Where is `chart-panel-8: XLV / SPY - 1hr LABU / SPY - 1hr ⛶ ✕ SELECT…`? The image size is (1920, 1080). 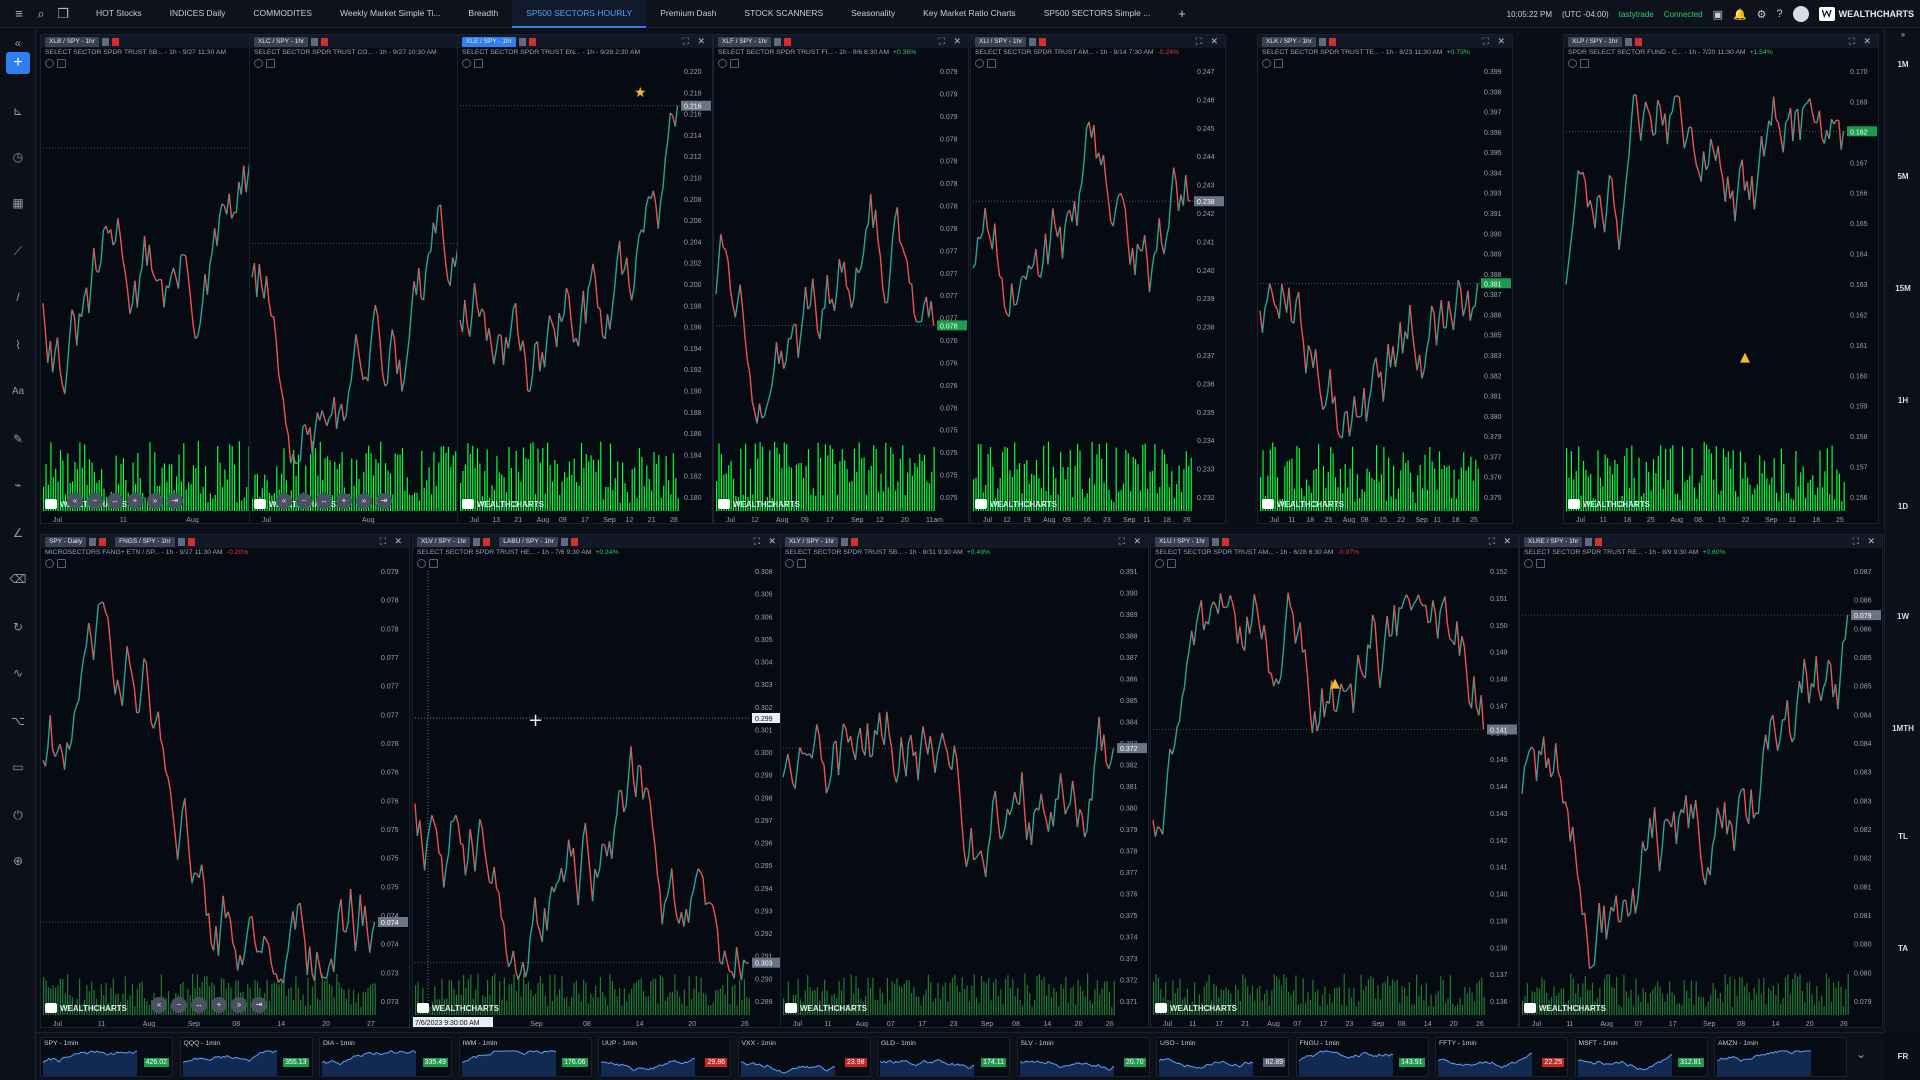 chart-panel-8: XLV / SPY - 1hr LABU / SPY - 1hr ⛶ ✕ SELECT… is located at coordinates (598, 781).